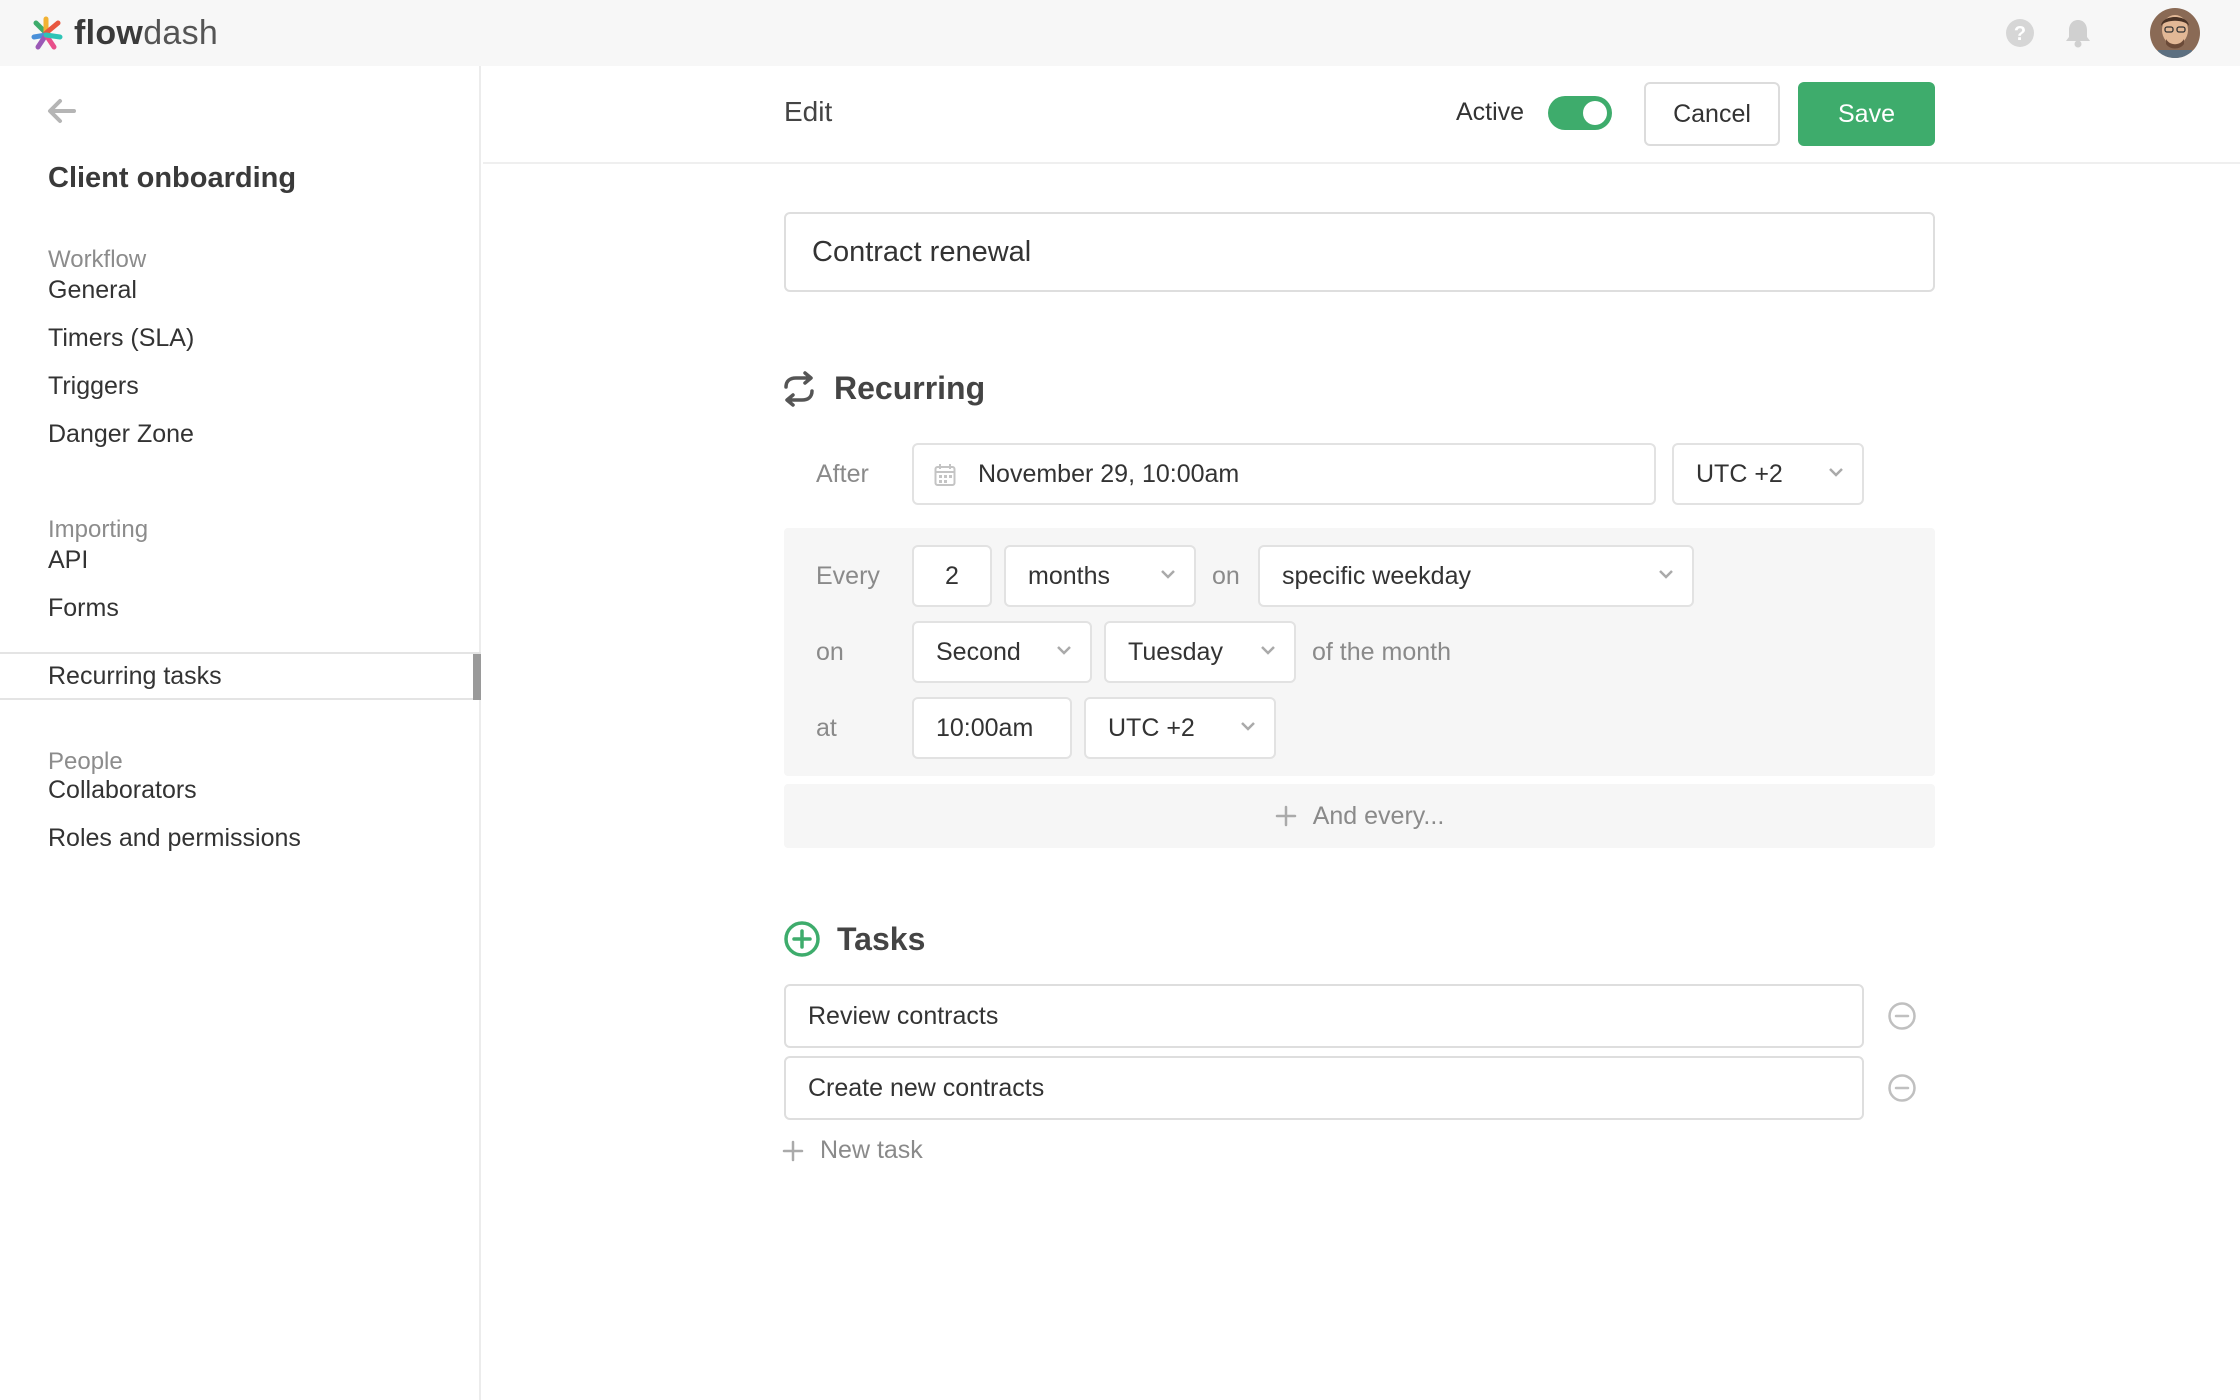 Image resolution: width=2240 pixels, height=1400 pixels. I want to click on sidebar-item-general: General, so click(240, 290).